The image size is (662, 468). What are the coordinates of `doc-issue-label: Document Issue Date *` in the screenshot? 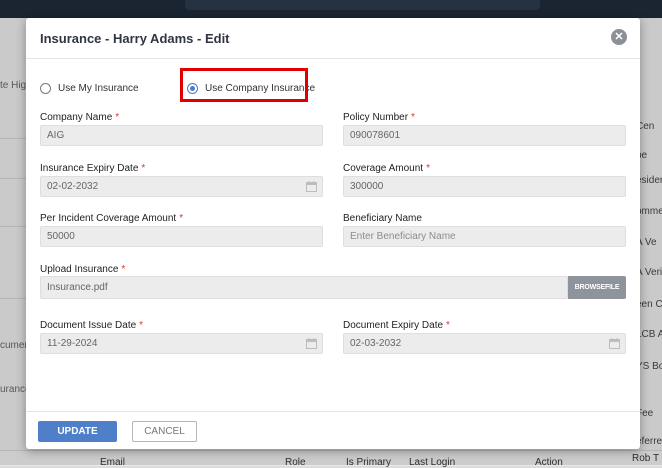 It's located at (91, 325).